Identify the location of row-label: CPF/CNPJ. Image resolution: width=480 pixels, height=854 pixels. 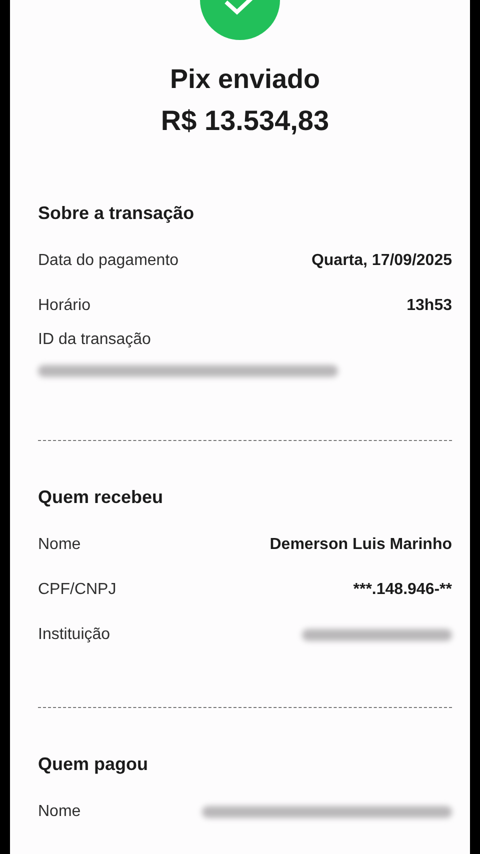
(77, 589).